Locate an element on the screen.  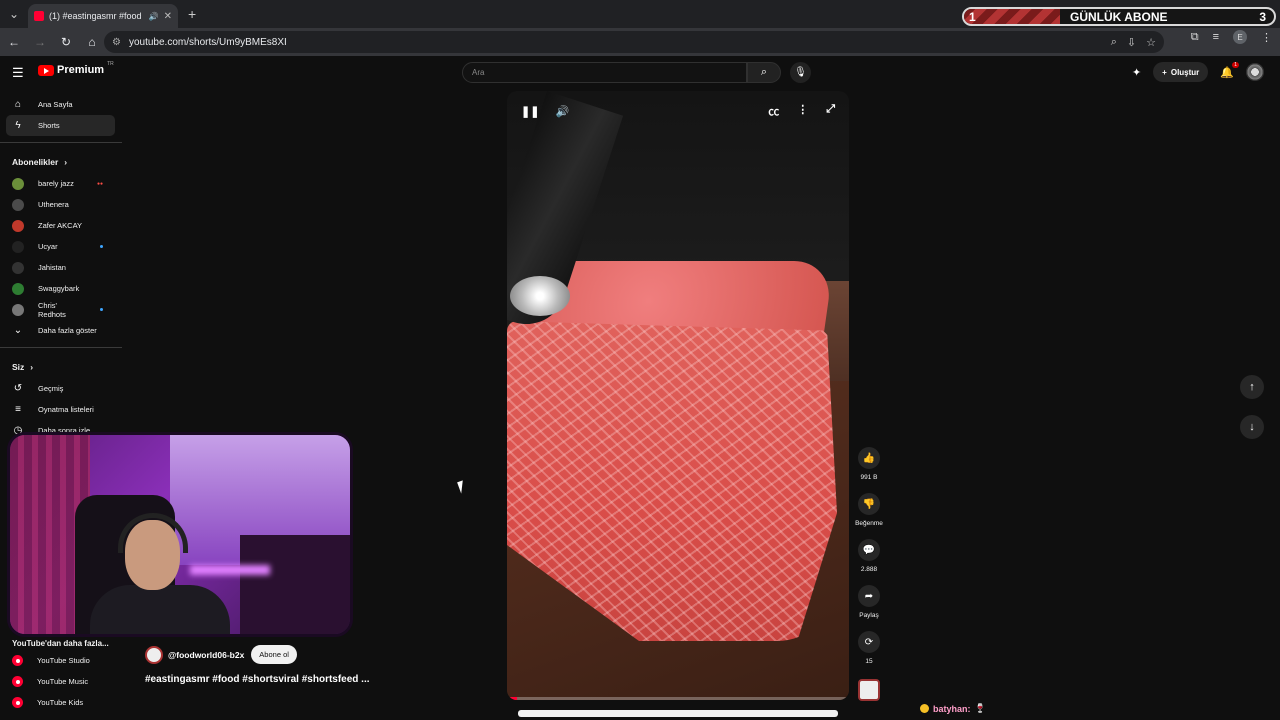
pause-icon: ❚❚ is located at coordinates (530, 111).